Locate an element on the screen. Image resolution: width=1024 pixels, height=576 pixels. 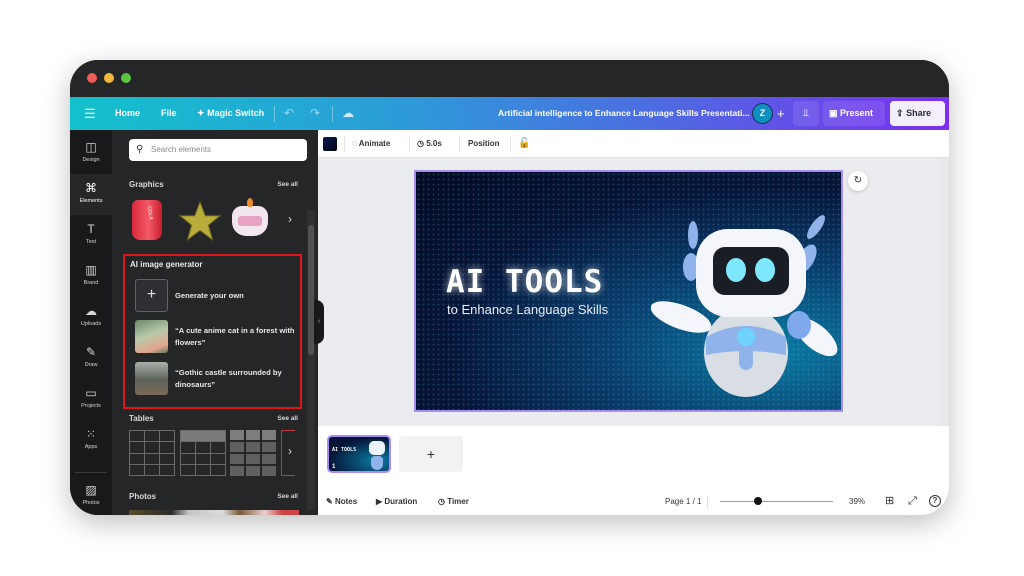
duration-label: 5.0s is located at coordinates (434, 143).